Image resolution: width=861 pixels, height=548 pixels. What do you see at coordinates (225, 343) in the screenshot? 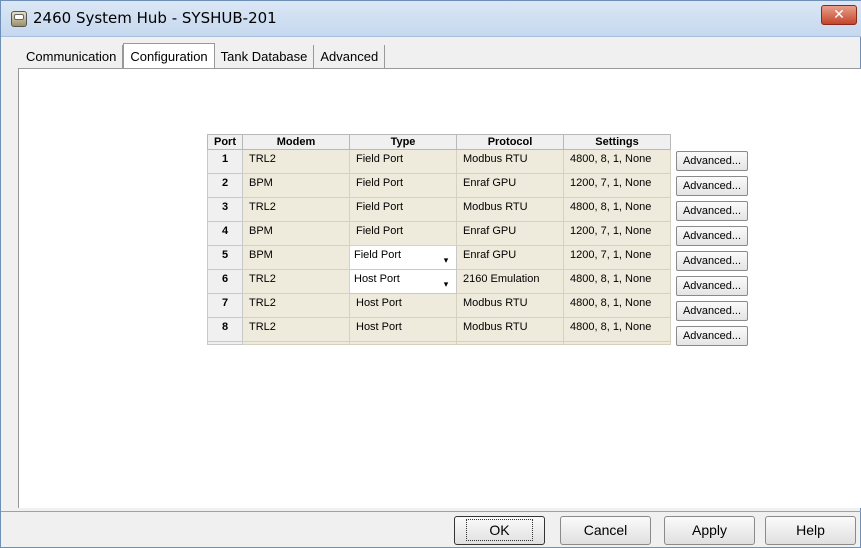
I see `port-cell` at bounding box center [225, 343].